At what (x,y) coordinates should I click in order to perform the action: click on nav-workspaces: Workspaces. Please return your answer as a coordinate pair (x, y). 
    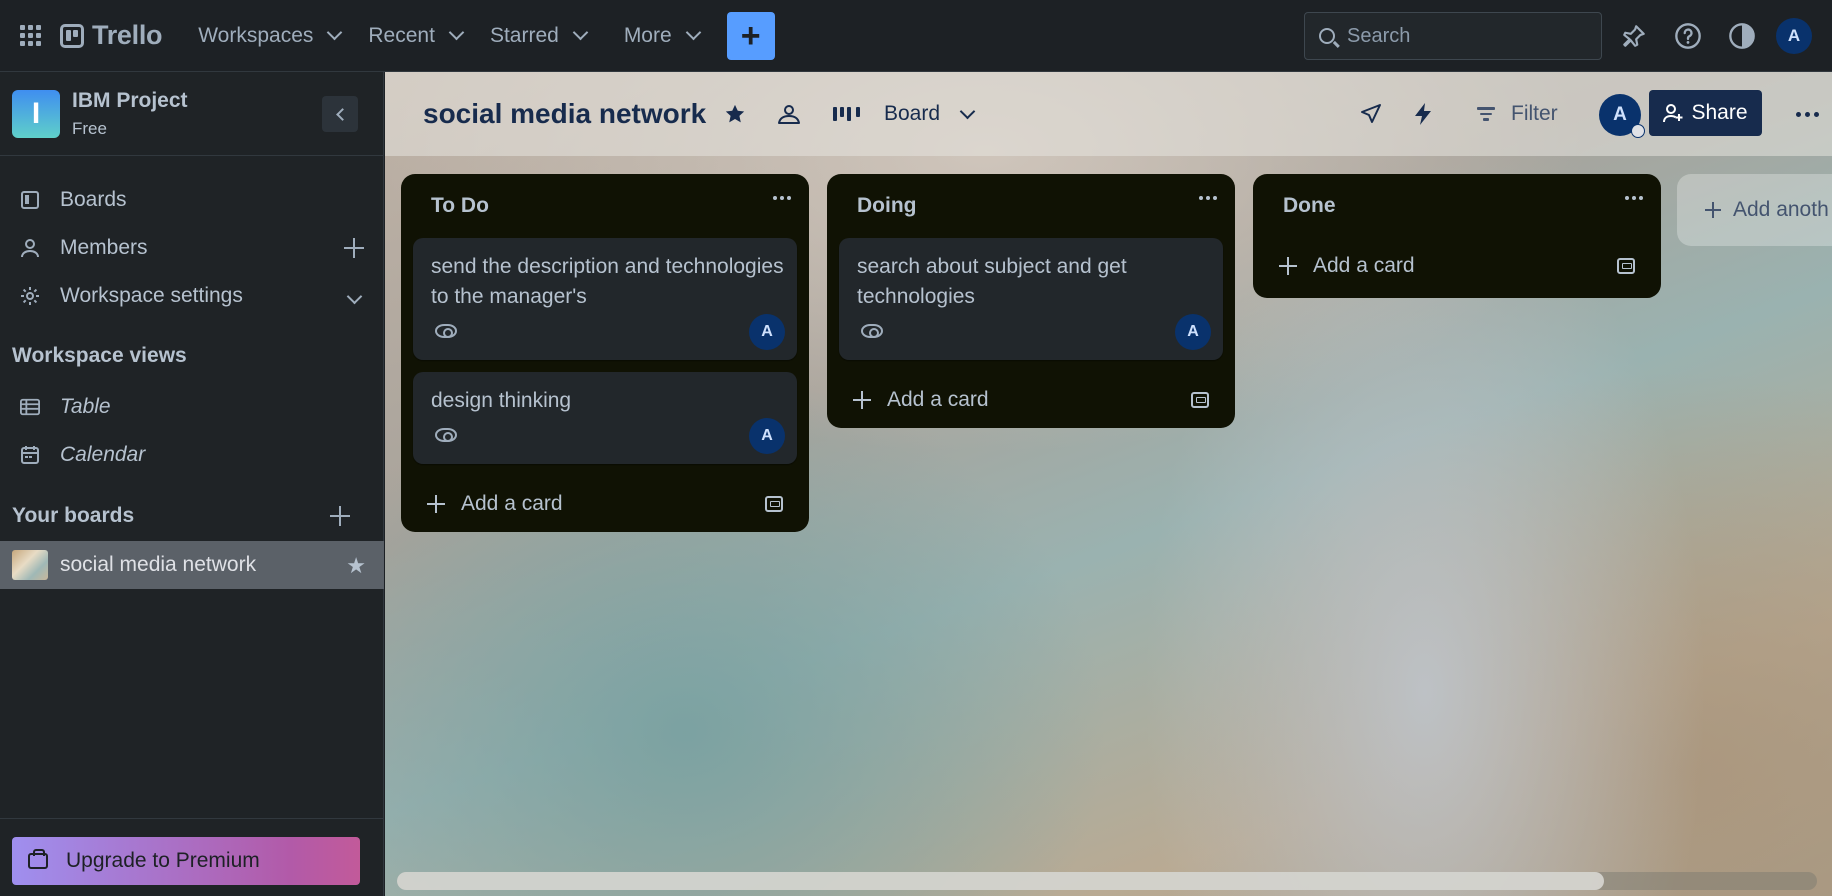
    Looking at the image, I should click on (269, 36).